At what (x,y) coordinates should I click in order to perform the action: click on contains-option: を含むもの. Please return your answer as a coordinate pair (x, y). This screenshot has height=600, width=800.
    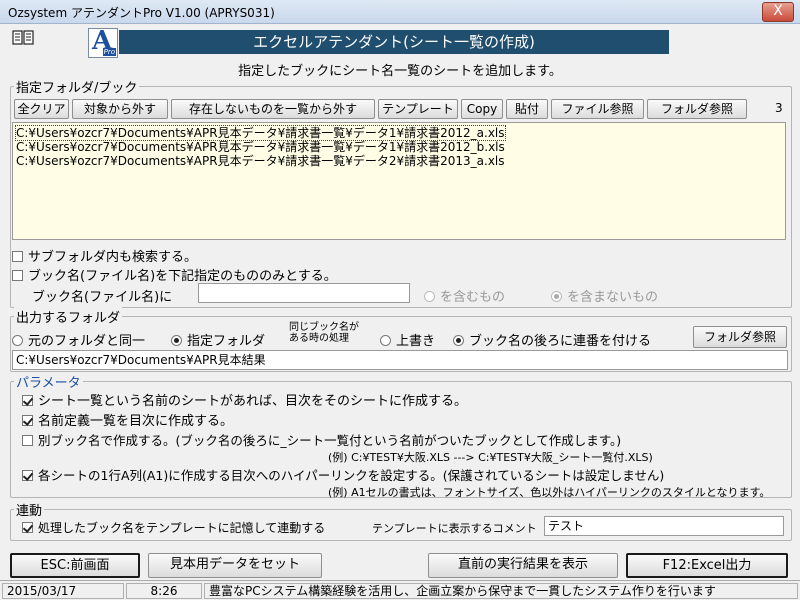
    Looking at the image, I should click on (464, 295).